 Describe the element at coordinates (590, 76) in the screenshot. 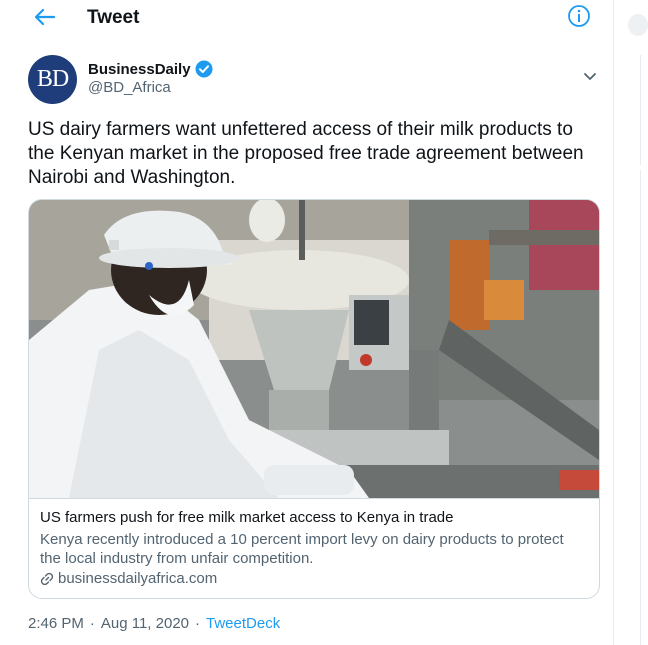

I see `chevron-down-icon` at that location.